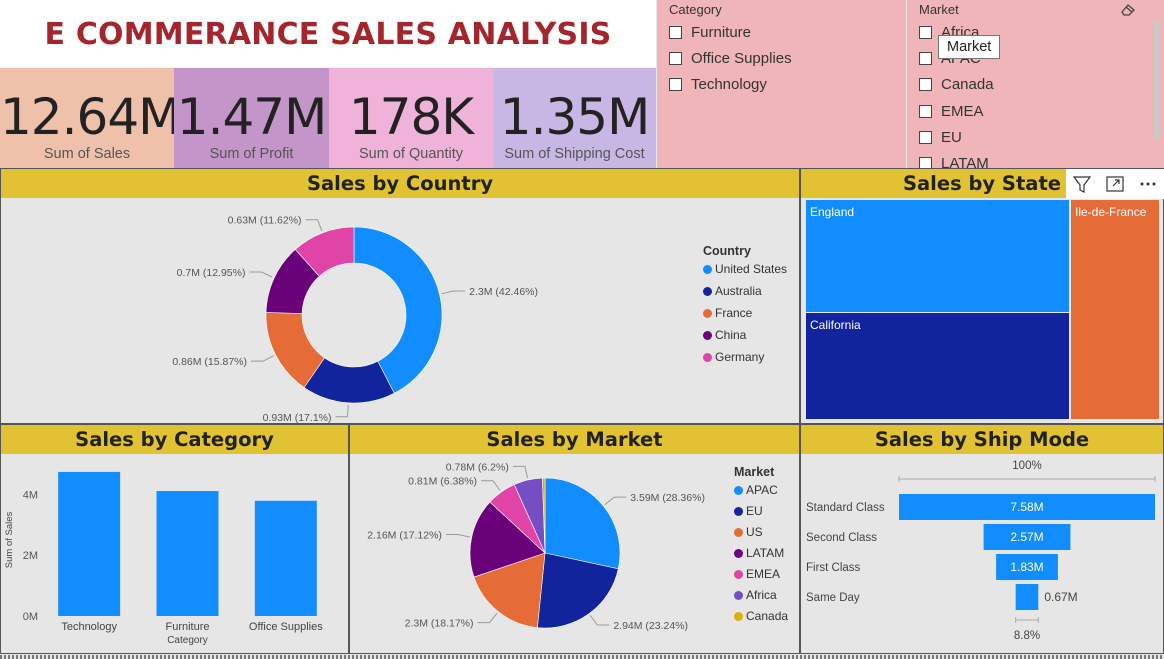  I want to click on legend-item-united-states: United States, so click(745, 269).